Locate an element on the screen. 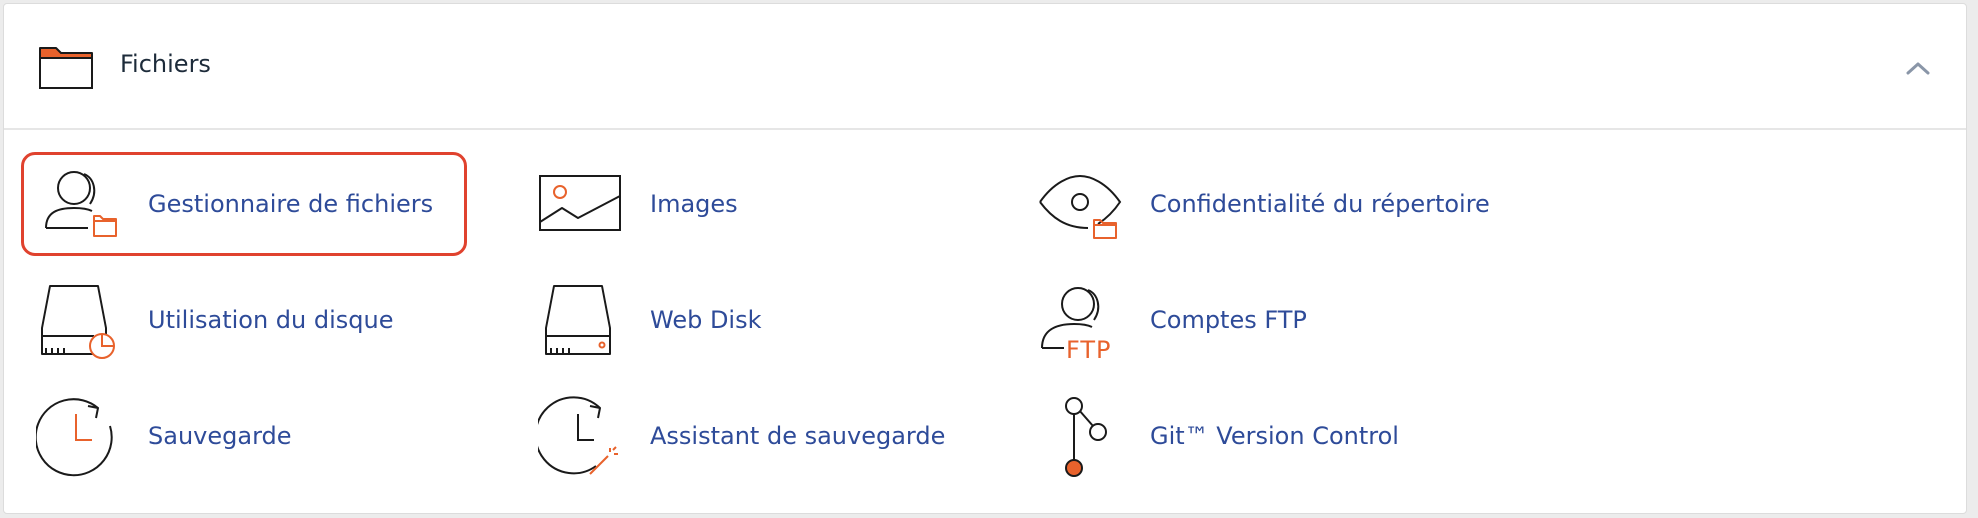 Image resolution: width=1978 pixels, height=518 pixels. svg-text: FTP is located at coordinates (1089, 349).